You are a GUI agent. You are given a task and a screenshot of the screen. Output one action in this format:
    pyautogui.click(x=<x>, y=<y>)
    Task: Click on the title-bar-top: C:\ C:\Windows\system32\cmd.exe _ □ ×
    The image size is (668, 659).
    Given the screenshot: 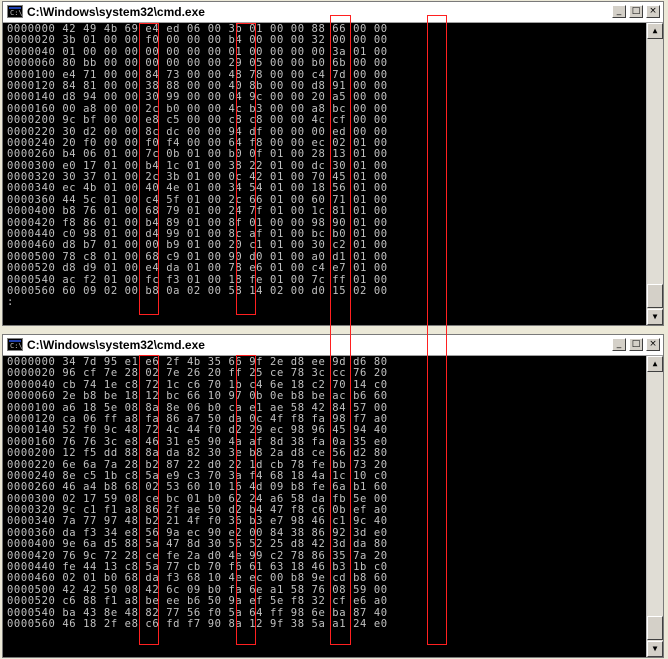 What is the action you would take?
    pyautogui.click(x=333, y=12)
    